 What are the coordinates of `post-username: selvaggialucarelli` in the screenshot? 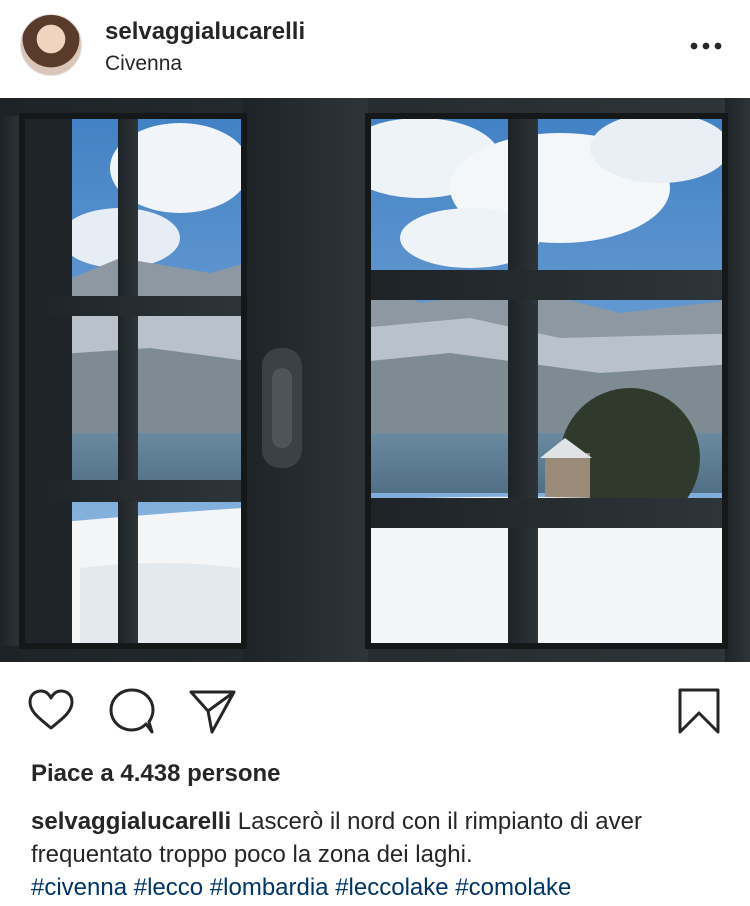 It's located at (205, 32).